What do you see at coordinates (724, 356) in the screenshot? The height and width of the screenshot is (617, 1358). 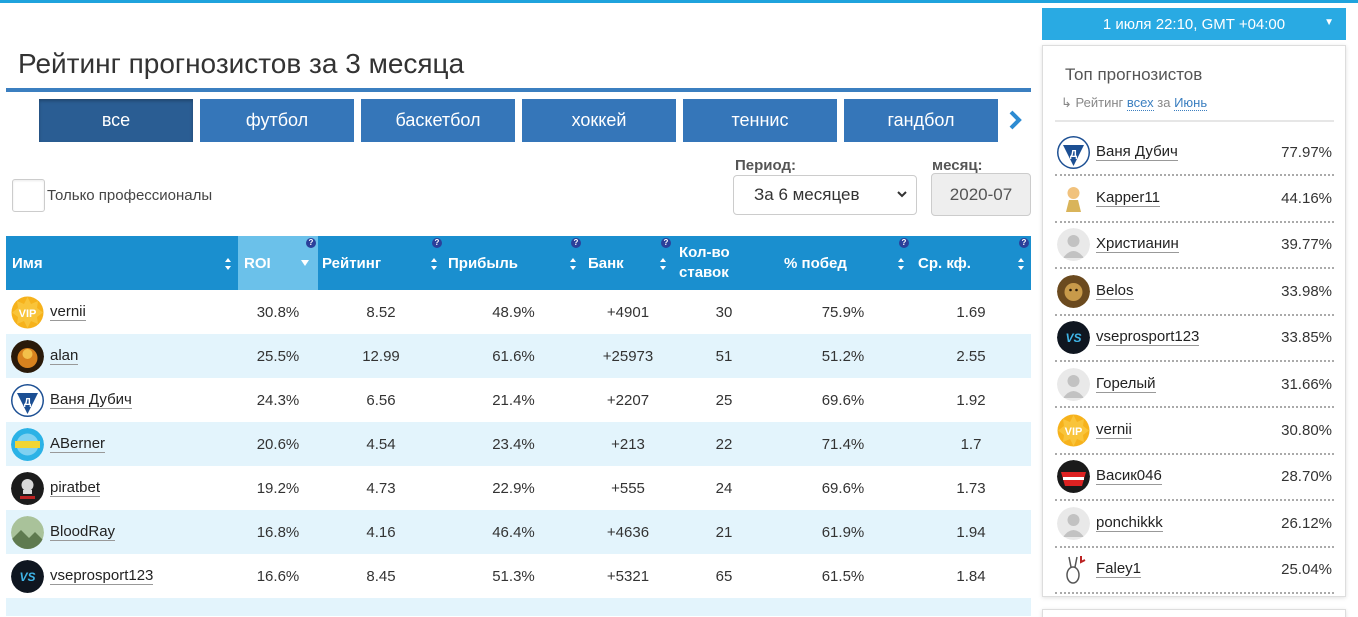 I see `bets-cell: 51` at bounding box center [724, 356].